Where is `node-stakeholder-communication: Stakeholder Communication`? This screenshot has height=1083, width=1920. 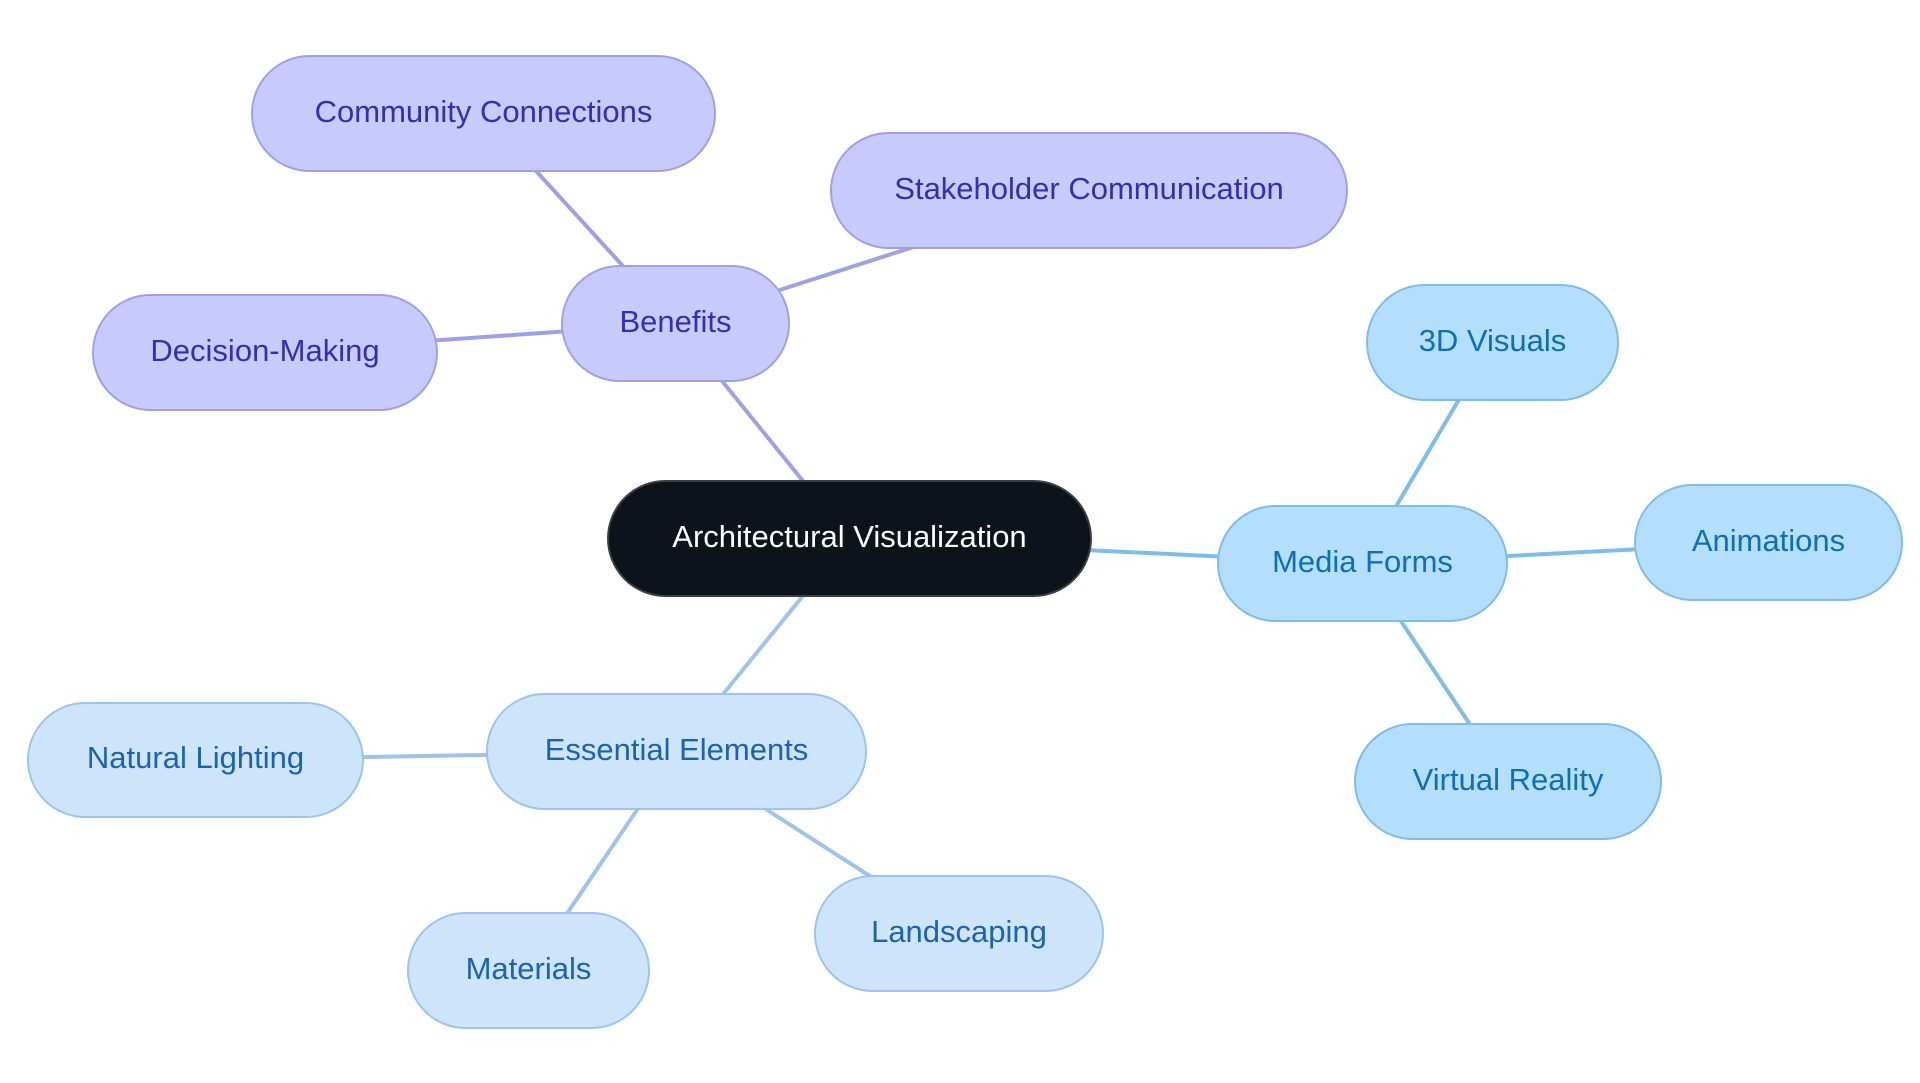 node-stakeholder-communication: Stakeholder Communication is located at coordinates (1089, 190).